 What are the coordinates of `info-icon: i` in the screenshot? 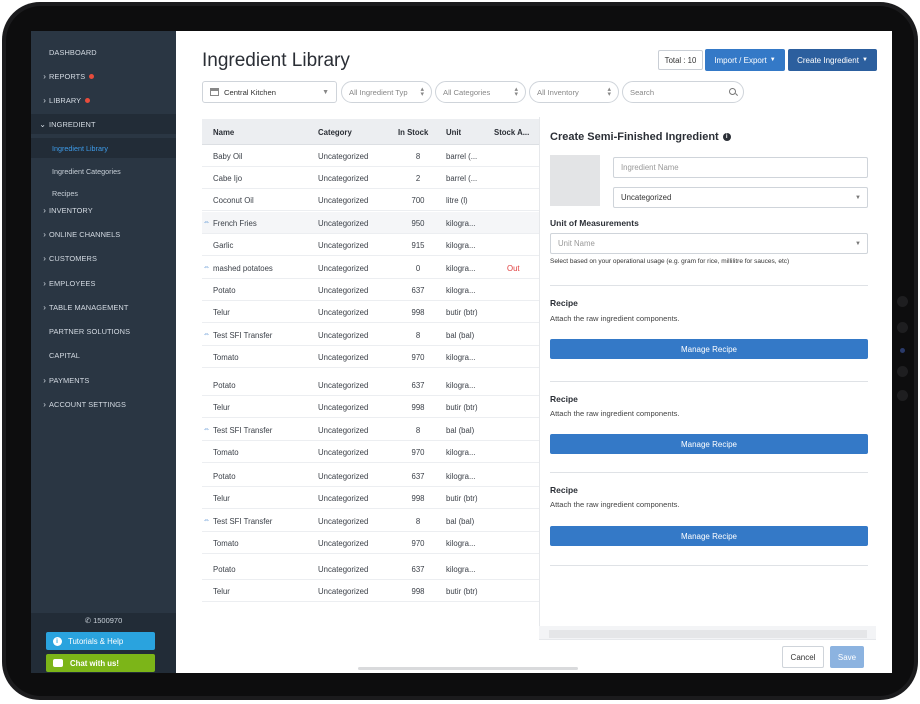 It's located at (726, 137).